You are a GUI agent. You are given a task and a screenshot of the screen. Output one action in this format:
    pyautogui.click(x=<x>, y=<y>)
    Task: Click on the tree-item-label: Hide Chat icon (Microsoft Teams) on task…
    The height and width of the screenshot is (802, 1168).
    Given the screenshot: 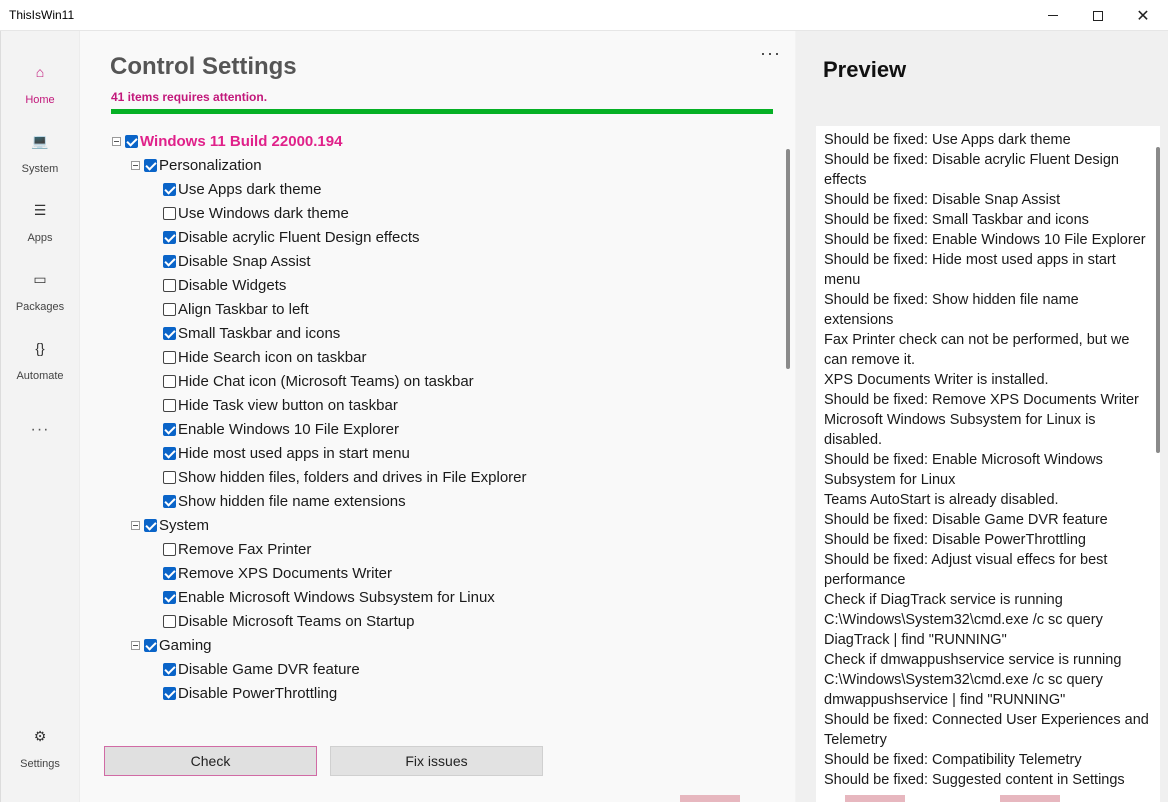 What is the action you would take?
    pyautogui.click(x=326, y=381)
    